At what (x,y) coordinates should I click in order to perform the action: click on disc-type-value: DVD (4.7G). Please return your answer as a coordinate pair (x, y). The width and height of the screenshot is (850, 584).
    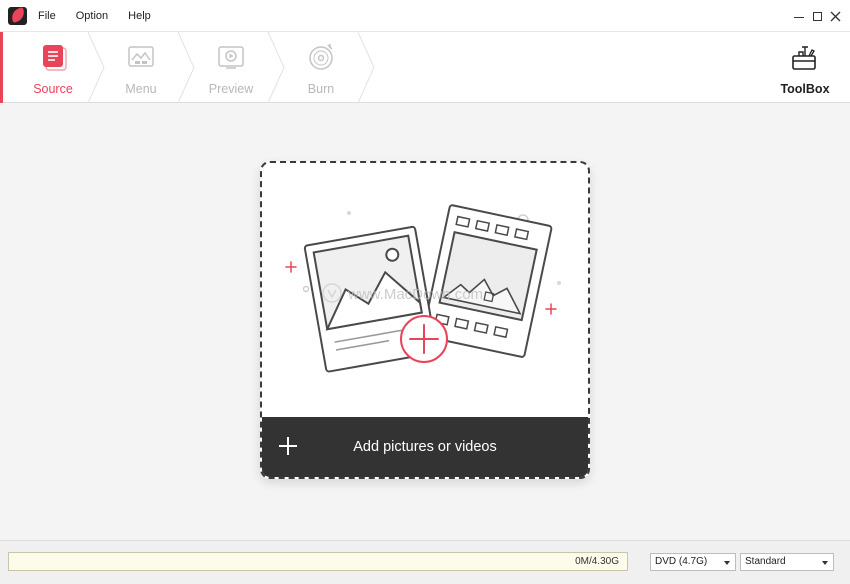
    Looking at the image, I should click on (681, 561).